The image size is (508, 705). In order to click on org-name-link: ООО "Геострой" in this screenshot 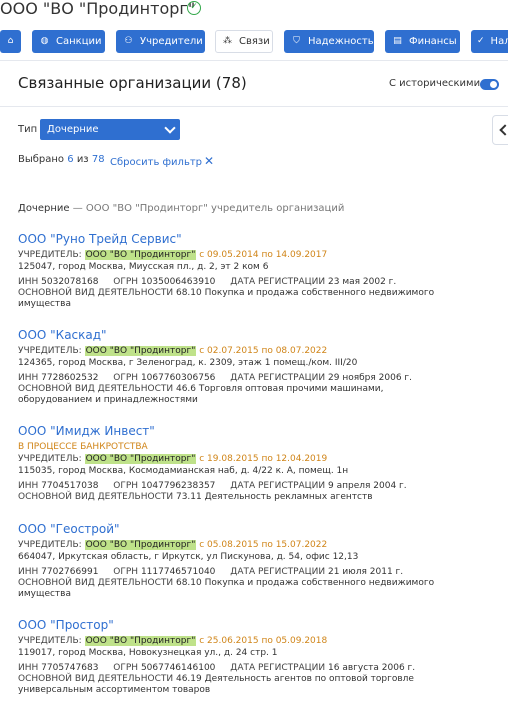, I will do `click(238, 529)`.